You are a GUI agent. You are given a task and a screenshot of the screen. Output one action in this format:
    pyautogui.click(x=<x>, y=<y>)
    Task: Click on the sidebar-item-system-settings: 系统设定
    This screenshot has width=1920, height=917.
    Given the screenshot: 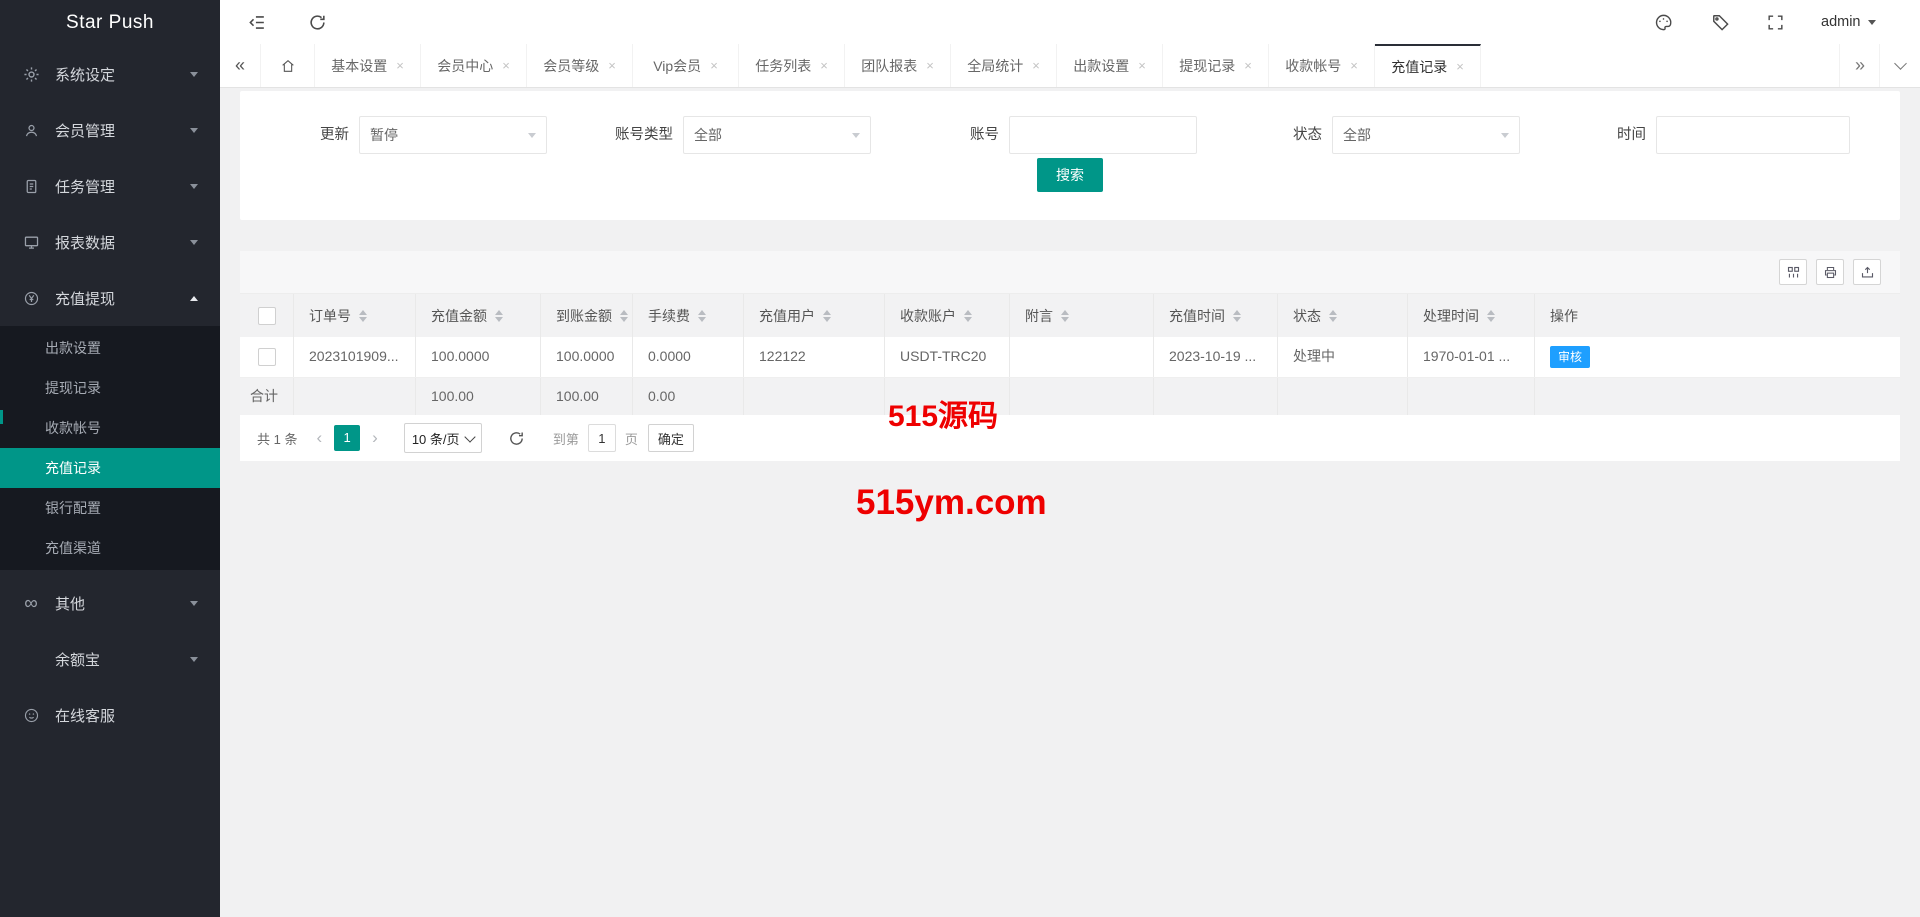 What is the action you would take?
    pyautogui.click(x=110, y=74)
    